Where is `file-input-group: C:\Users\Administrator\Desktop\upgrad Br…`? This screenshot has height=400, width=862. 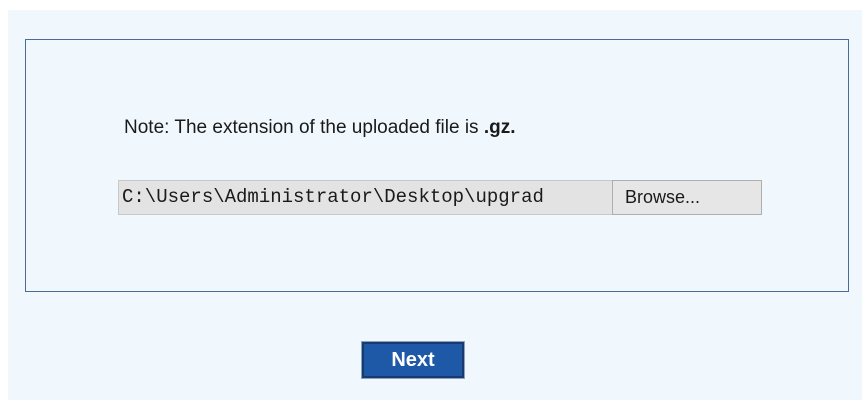 file-input-group: C:\Users\Administrator\Desktop\upgrad Br… is located at coordinates (440, 197).